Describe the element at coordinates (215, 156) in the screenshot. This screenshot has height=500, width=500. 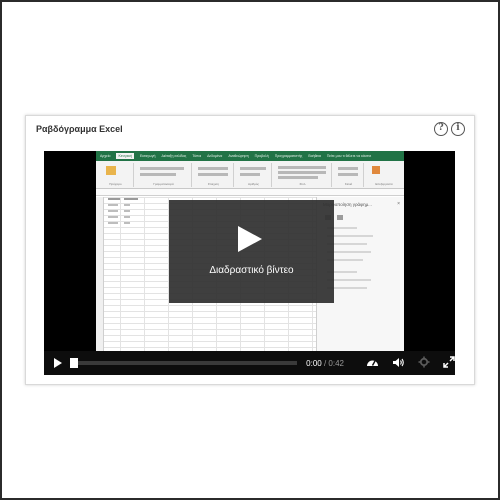
I see `ribbon-tab: Δεδομένα` at that location.